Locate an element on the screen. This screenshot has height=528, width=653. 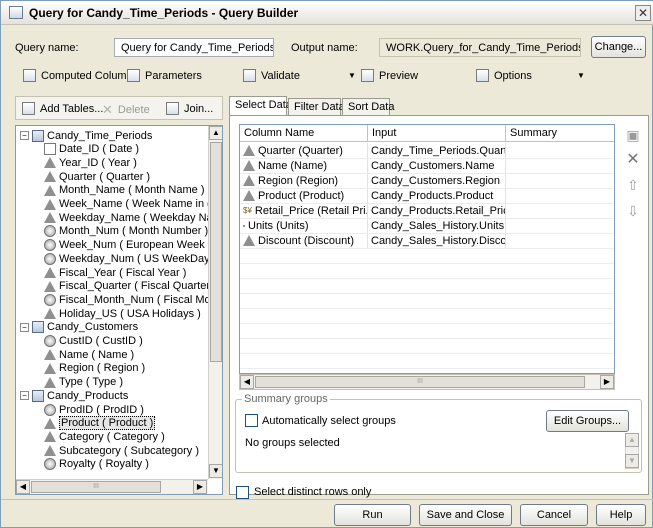
scroll-down-icon: ▼ is located at coordinates (215, 471).